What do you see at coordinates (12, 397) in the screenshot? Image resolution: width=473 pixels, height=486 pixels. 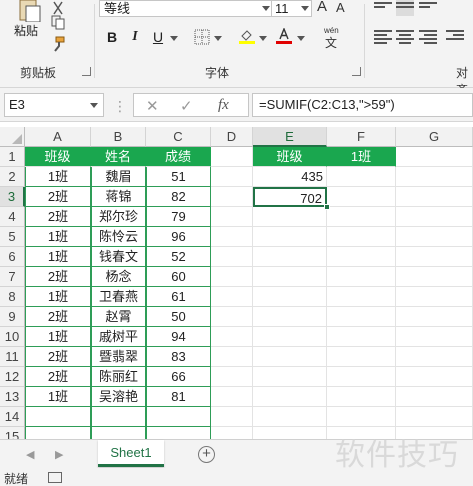 I see `row-header: 13` at bounding box center [12, 397].